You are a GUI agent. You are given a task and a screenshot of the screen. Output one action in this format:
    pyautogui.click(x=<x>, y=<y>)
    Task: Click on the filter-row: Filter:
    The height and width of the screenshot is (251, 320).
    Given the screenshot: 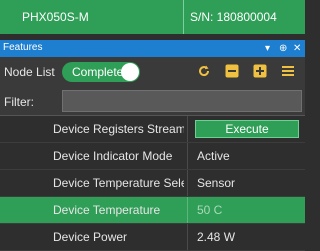 What is the action you would take?
    pyautogui.click(x=152, y=101)
    